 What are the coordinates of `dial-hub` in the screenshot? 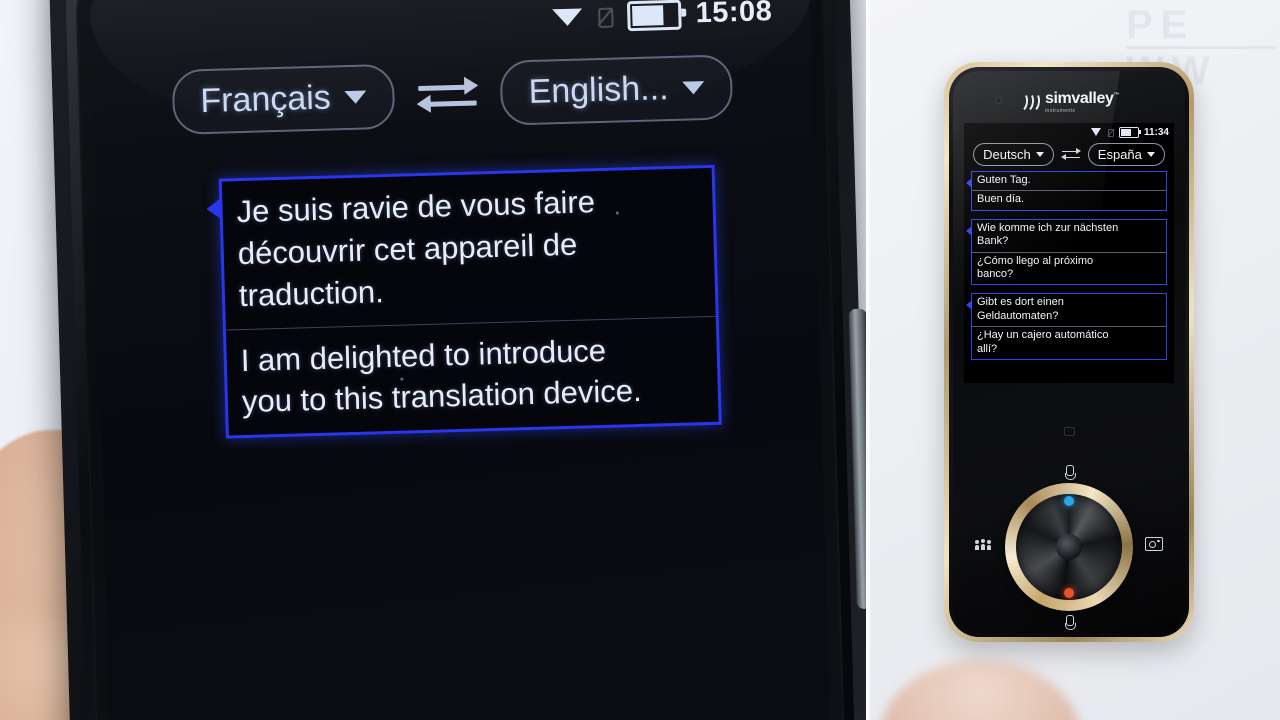 It's located at (1069, 547).